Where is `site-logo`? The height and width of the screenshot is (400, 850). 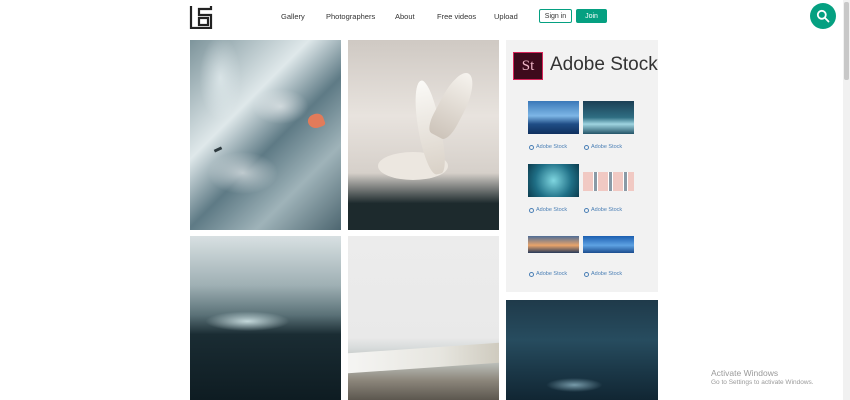
site-logo is located at coordinates (201, 17).